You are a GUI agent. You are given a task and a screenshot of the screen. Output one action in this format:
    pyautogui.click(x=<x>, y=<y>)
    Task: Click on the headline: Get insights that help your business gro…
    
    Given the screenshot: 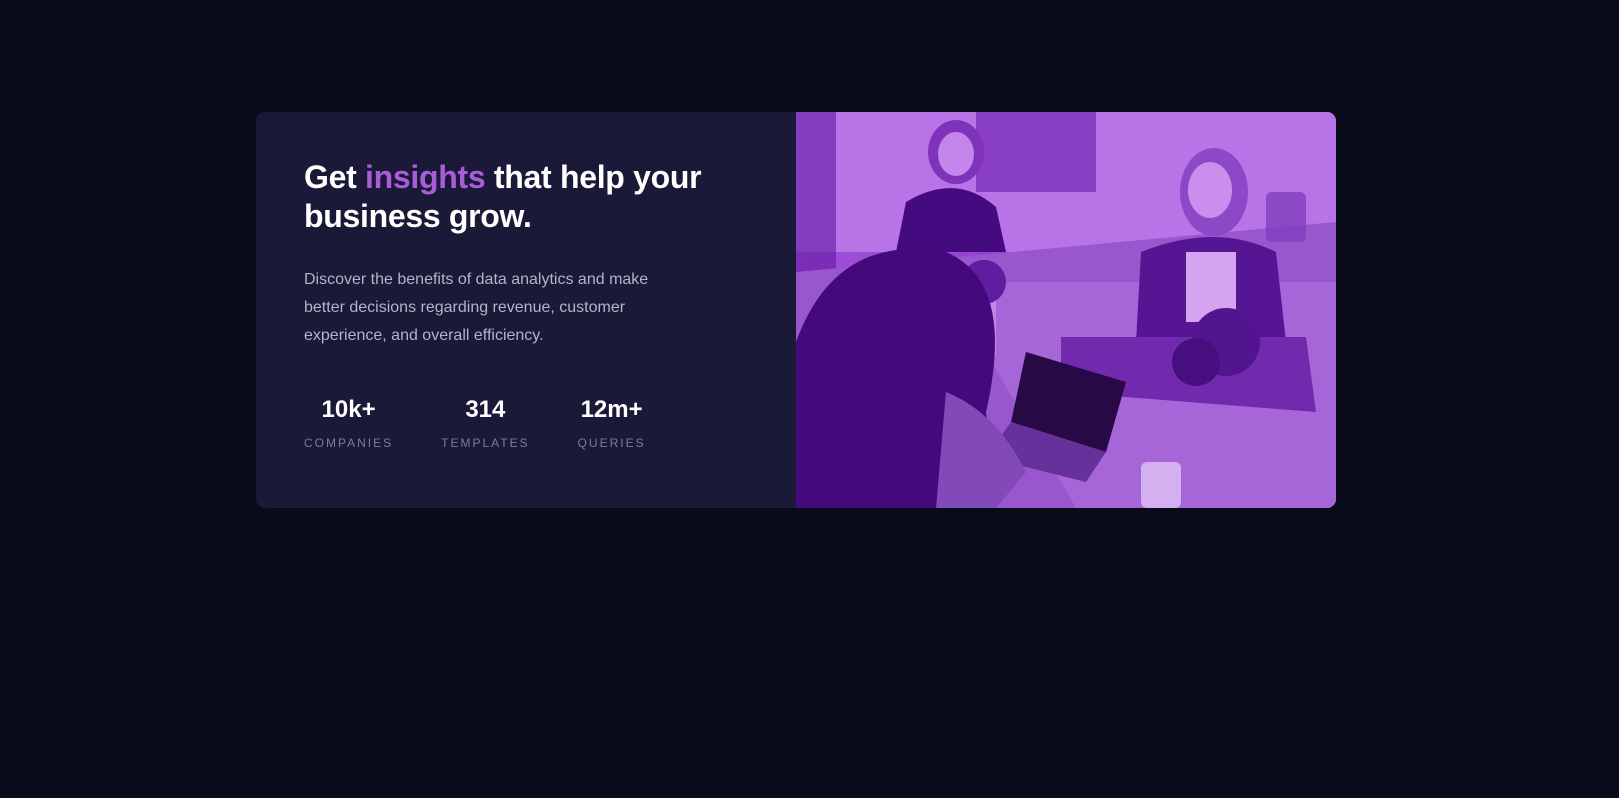 What is the action you would take?
    pyautogui.click(x=504, y=197)
    